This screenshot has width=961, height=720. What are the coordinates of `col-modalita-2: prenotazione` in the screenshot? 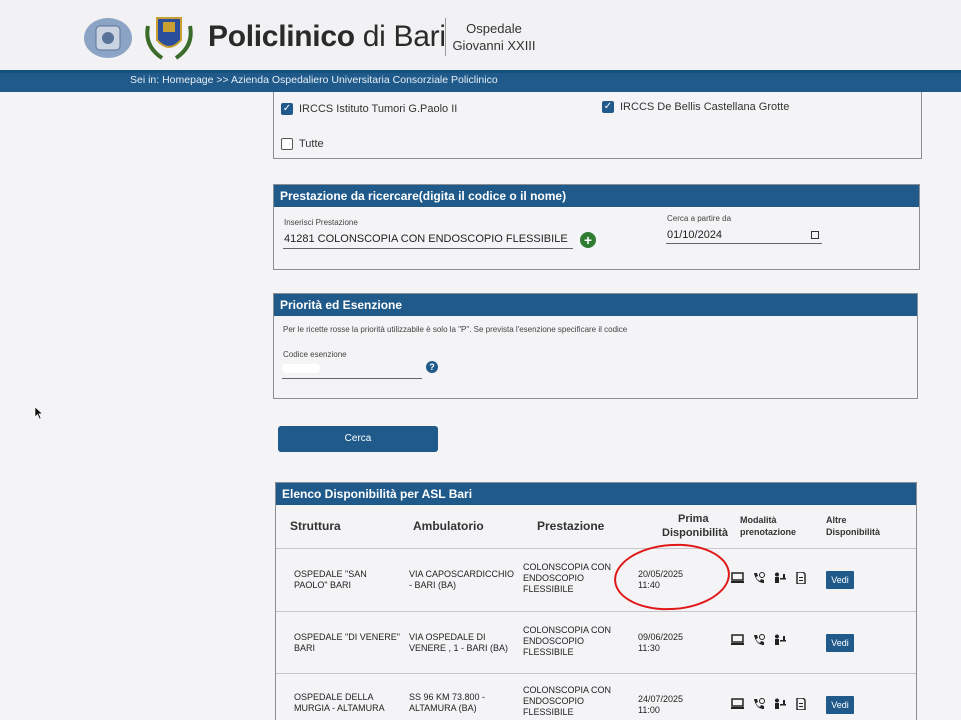 It's located at (768, 532).